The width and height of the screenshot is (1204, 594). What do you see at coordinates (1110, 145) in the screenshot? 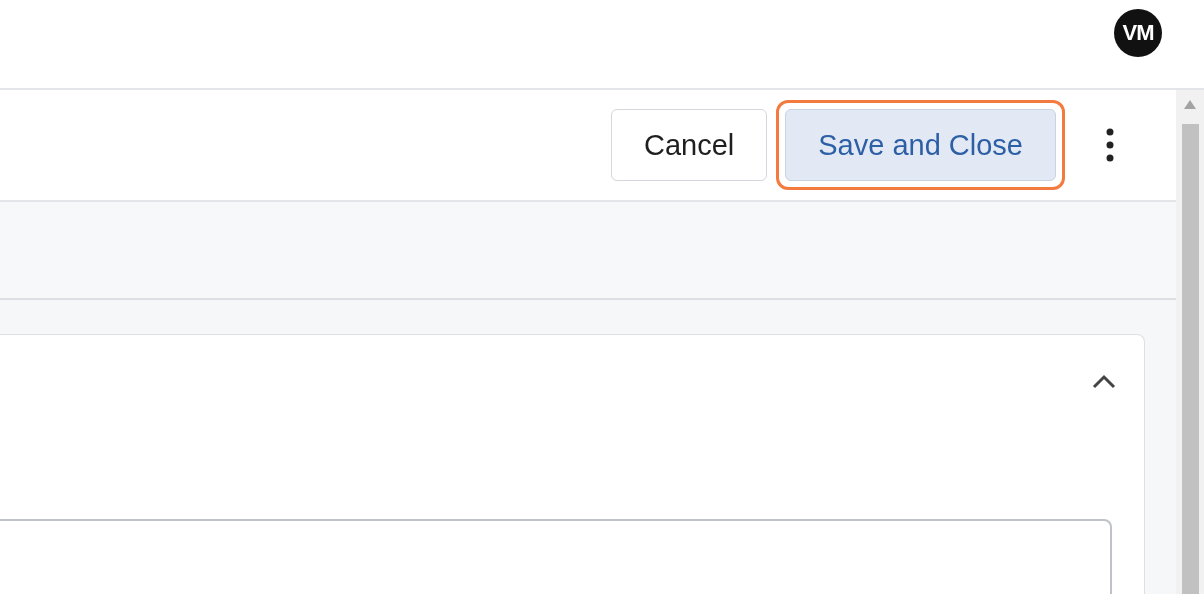
I see `more-options-icon` at bounding box center [1110, 145].